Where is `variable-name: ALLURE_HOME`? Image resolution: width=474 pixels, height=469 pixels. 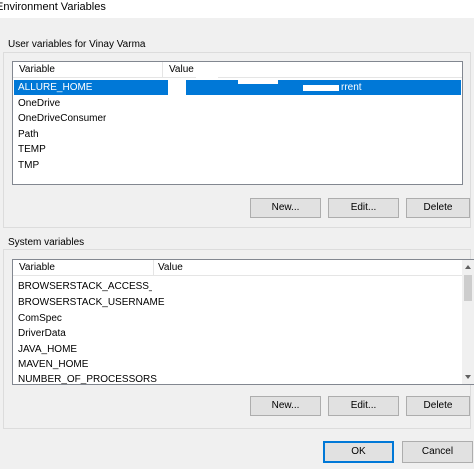 variable-name: ALLURE_HOME is located at coordinates (55, 87).